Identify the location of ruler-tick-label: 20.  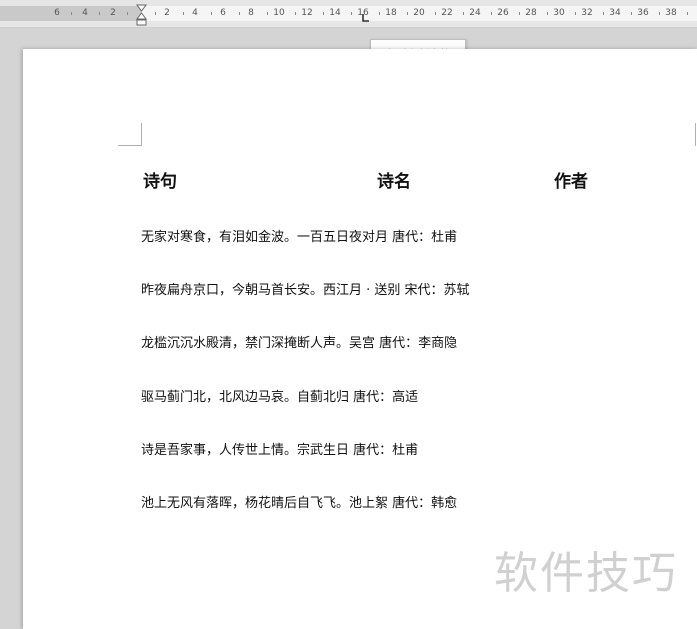
(419, 13).